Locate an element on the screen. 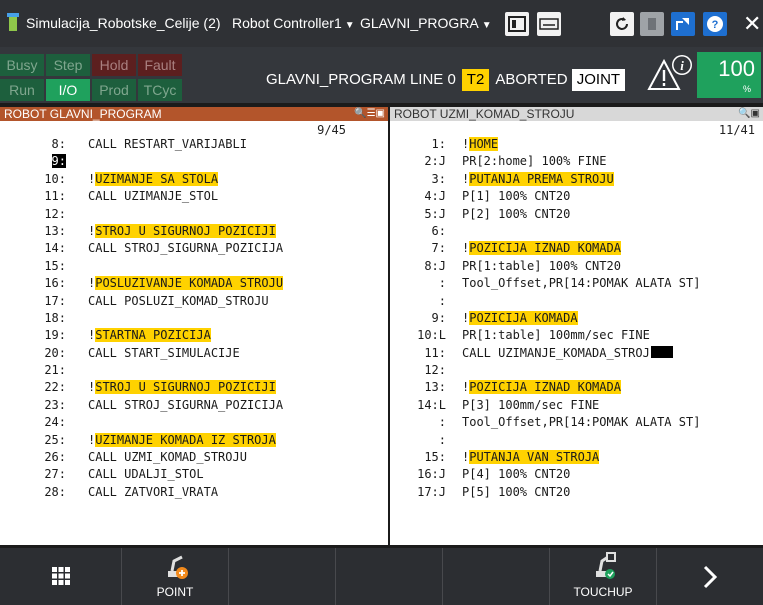 The image size is (763, 605). code-line: 3: !PUTANJA PREMA STROJU is located at coordinates (576, 179).